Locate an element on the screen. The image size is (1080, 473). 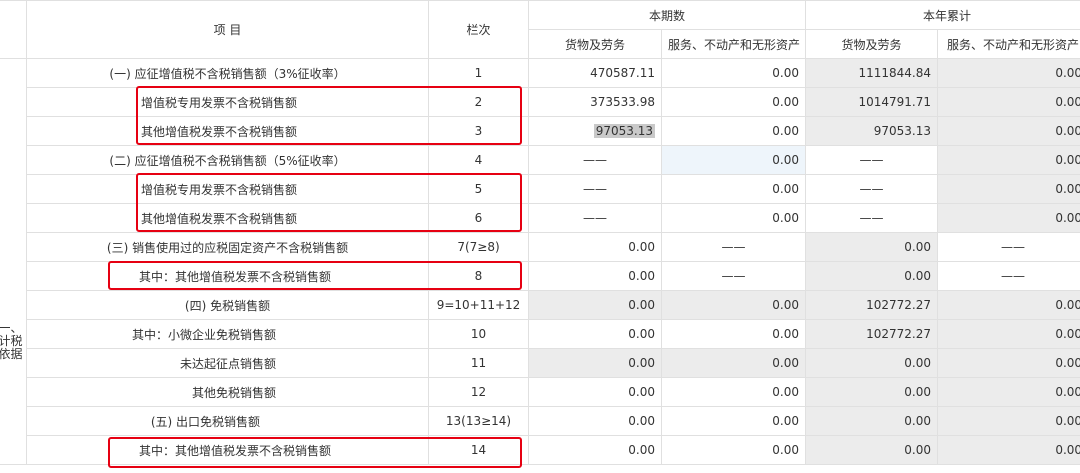
row-column-no: 14 is located at coordinates (478, 450).